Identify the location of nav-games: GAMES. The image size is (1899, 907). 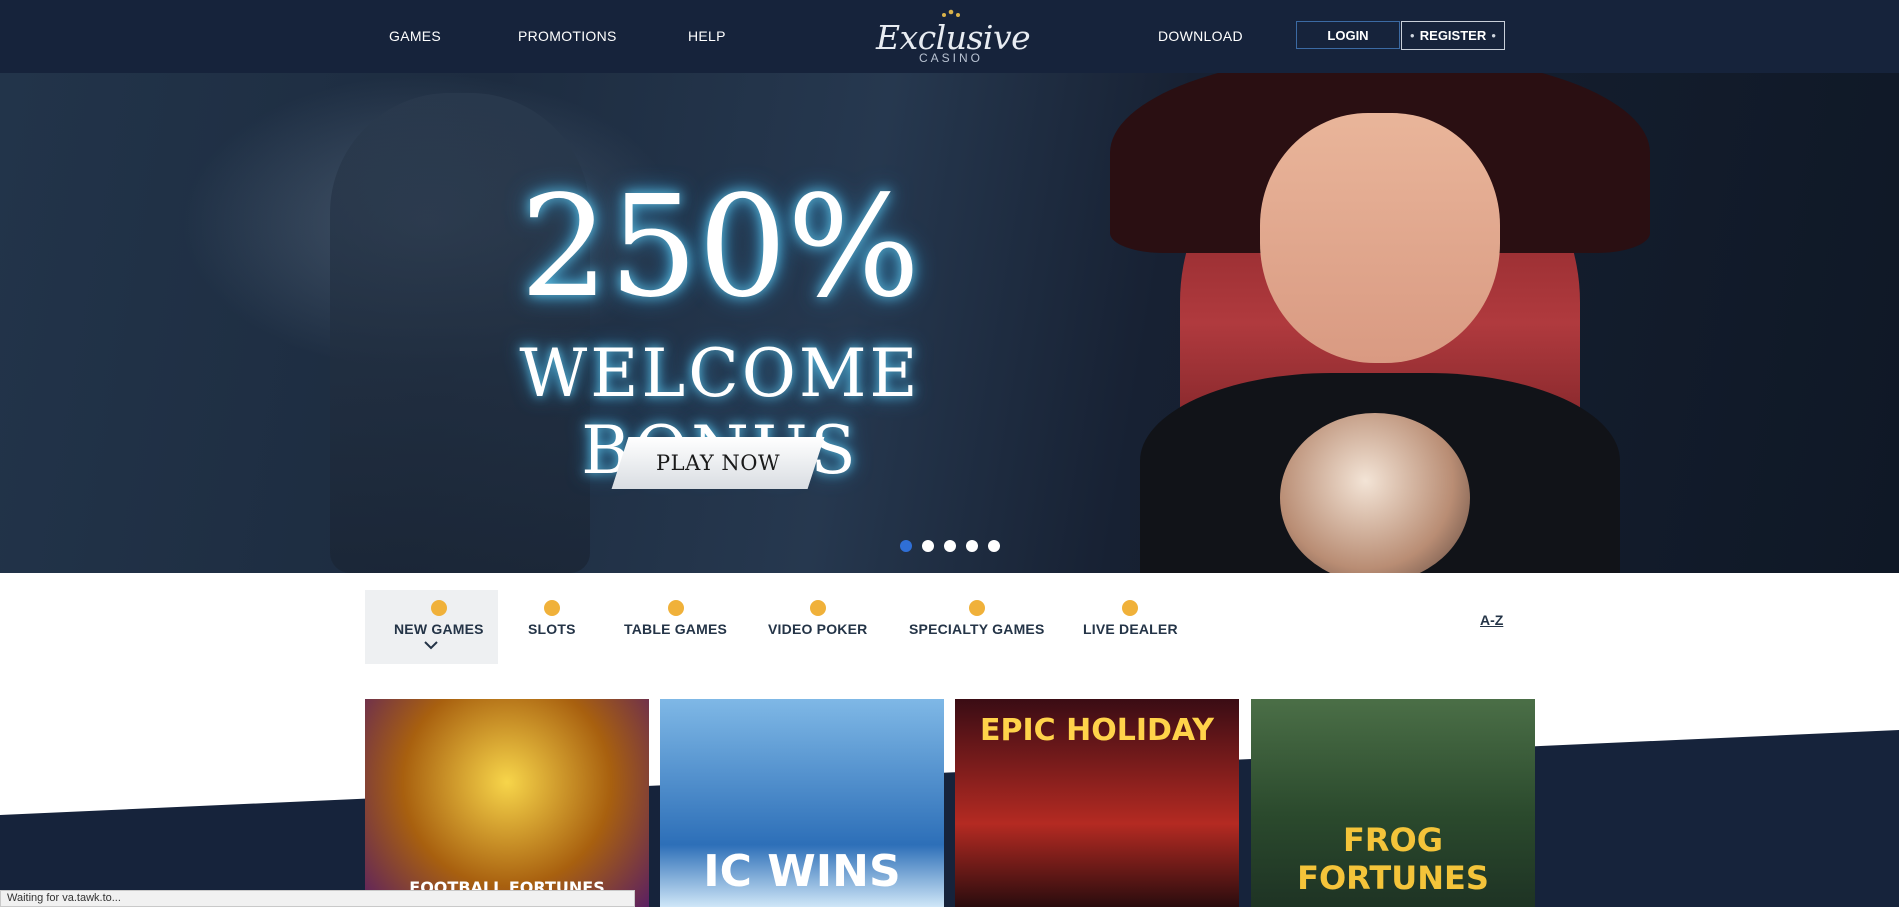
(415, 36).